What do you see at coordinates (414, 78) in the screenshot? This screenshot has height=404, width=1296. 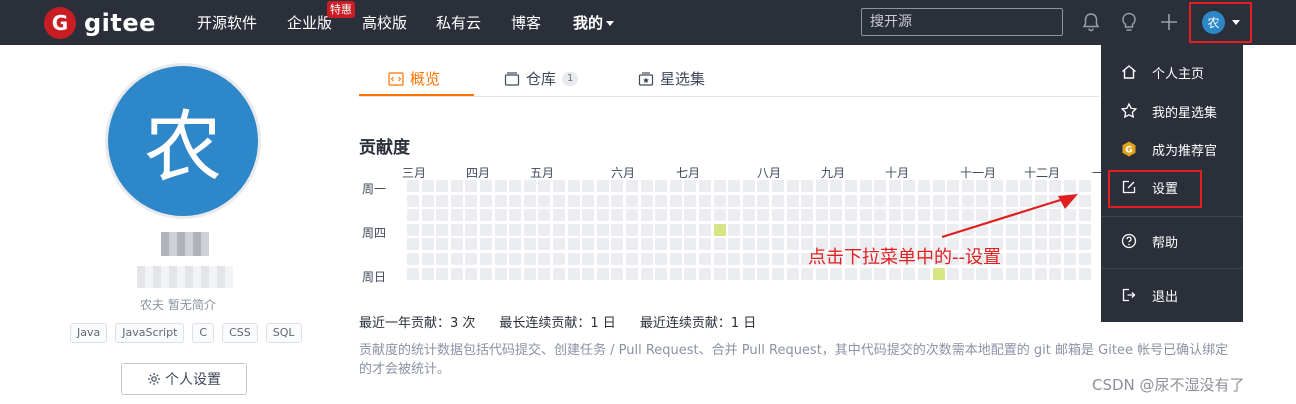 I see `tab-overview: 概览` at bounding box center [414, 78].